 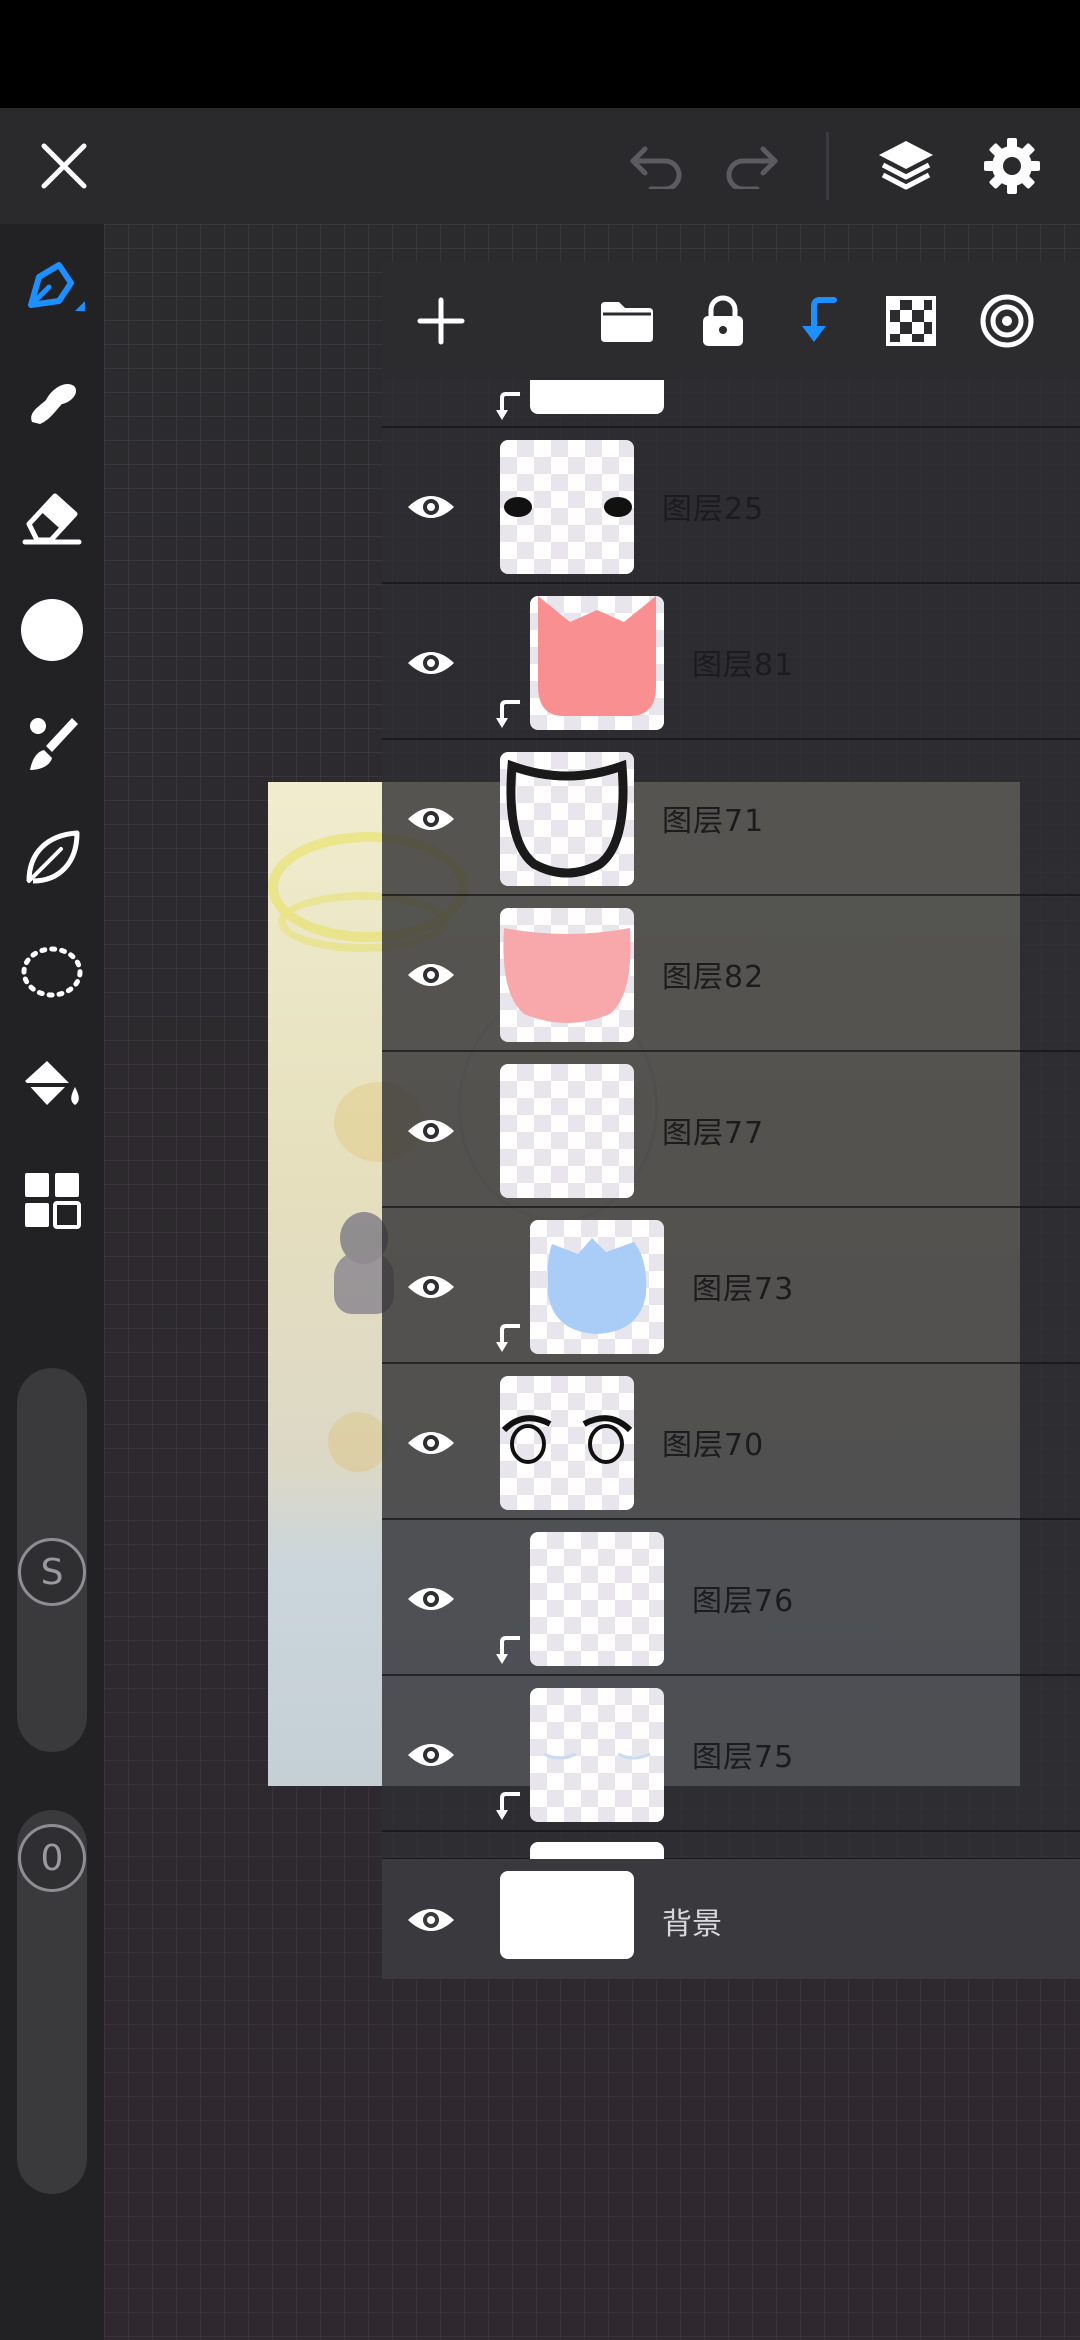 What do you see at coordinates (656, 166) in the screenshot?
I see `undo-icon` at bounding box center [656, 166].